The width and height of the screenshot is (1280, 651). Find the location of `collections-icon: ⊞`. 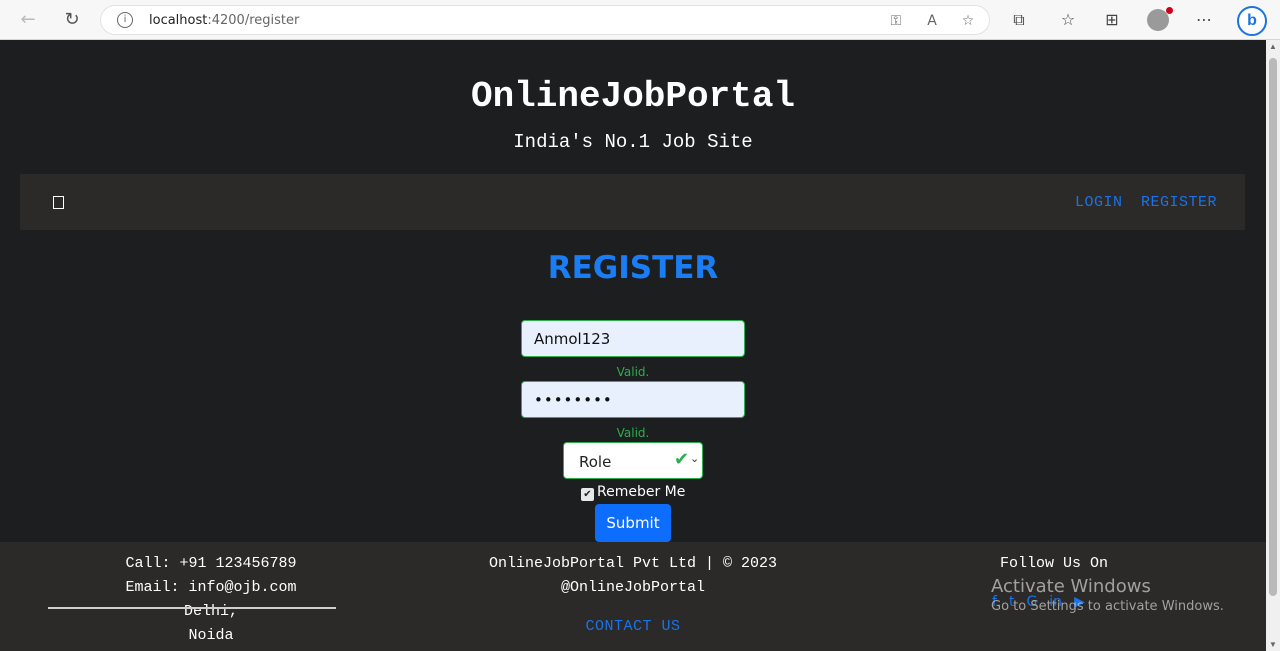

collections-icon: ⊞ is located at coordinates (1112, 20).